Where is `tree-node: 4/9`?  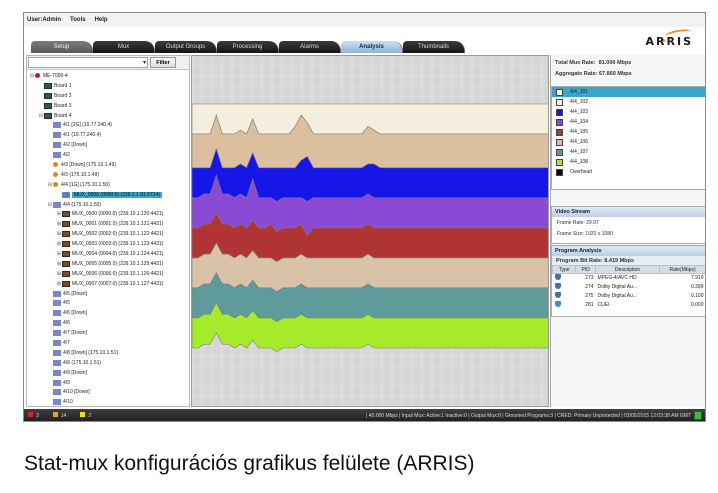
tree-node: 4/9 is located at coordinates (108, 383).